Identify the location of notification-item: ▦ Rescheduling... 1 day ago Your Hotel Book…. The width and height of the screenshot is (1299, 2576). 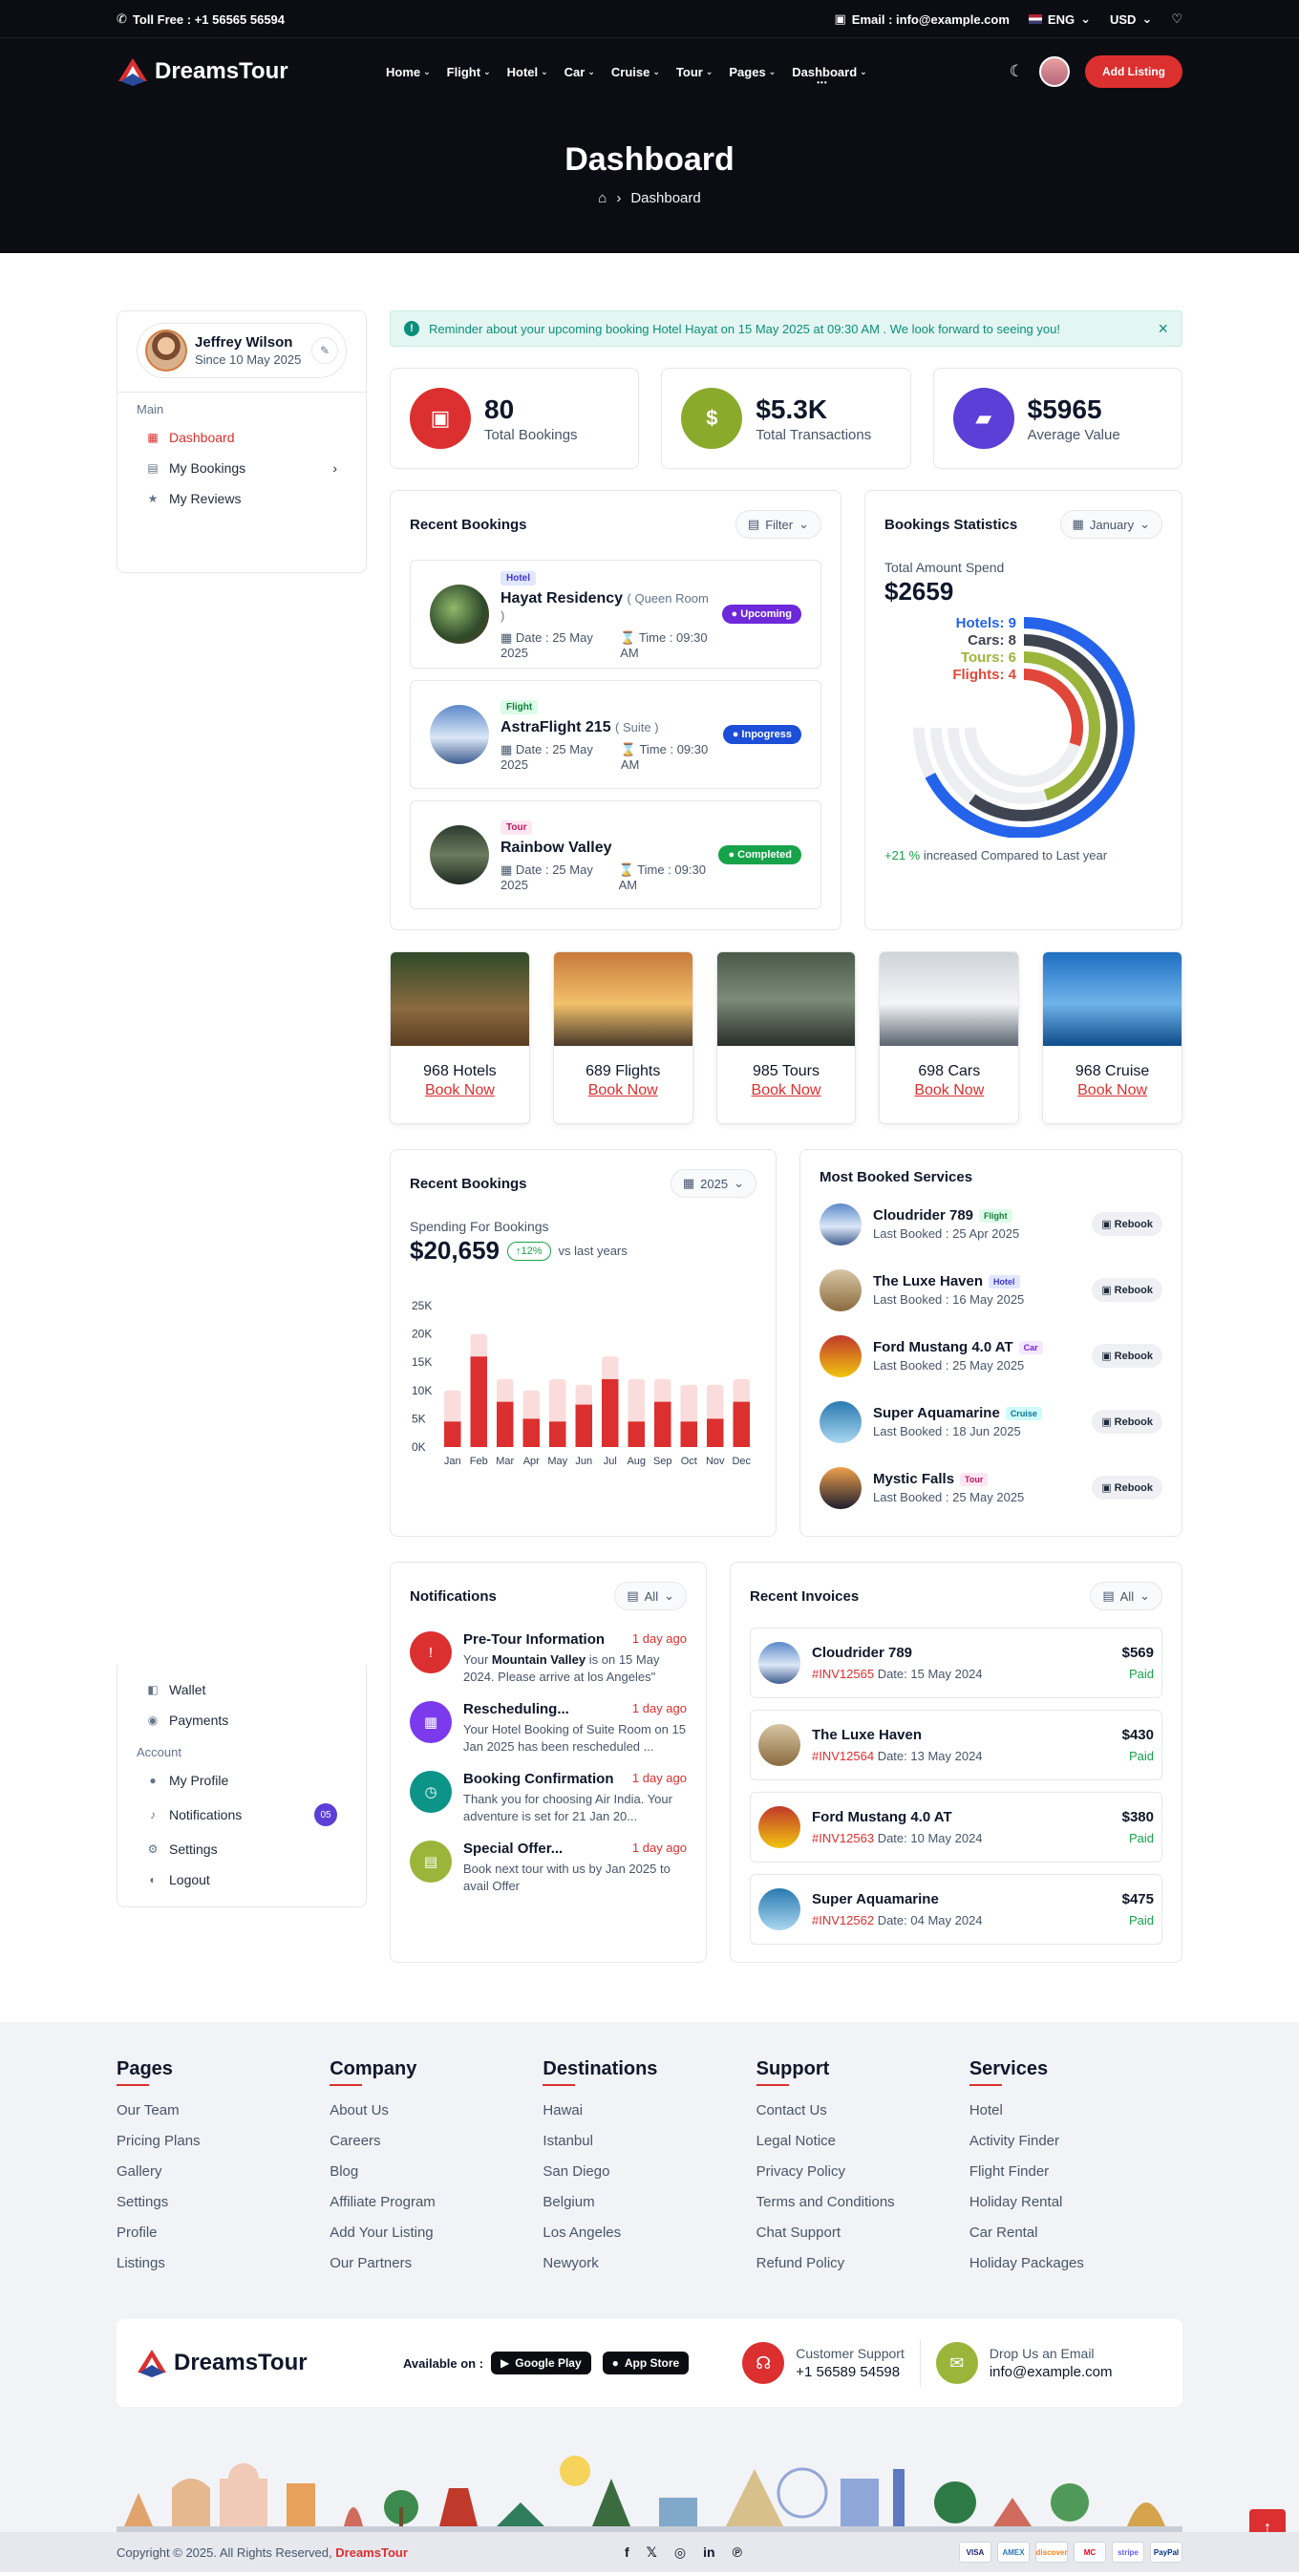
(548, 1728).